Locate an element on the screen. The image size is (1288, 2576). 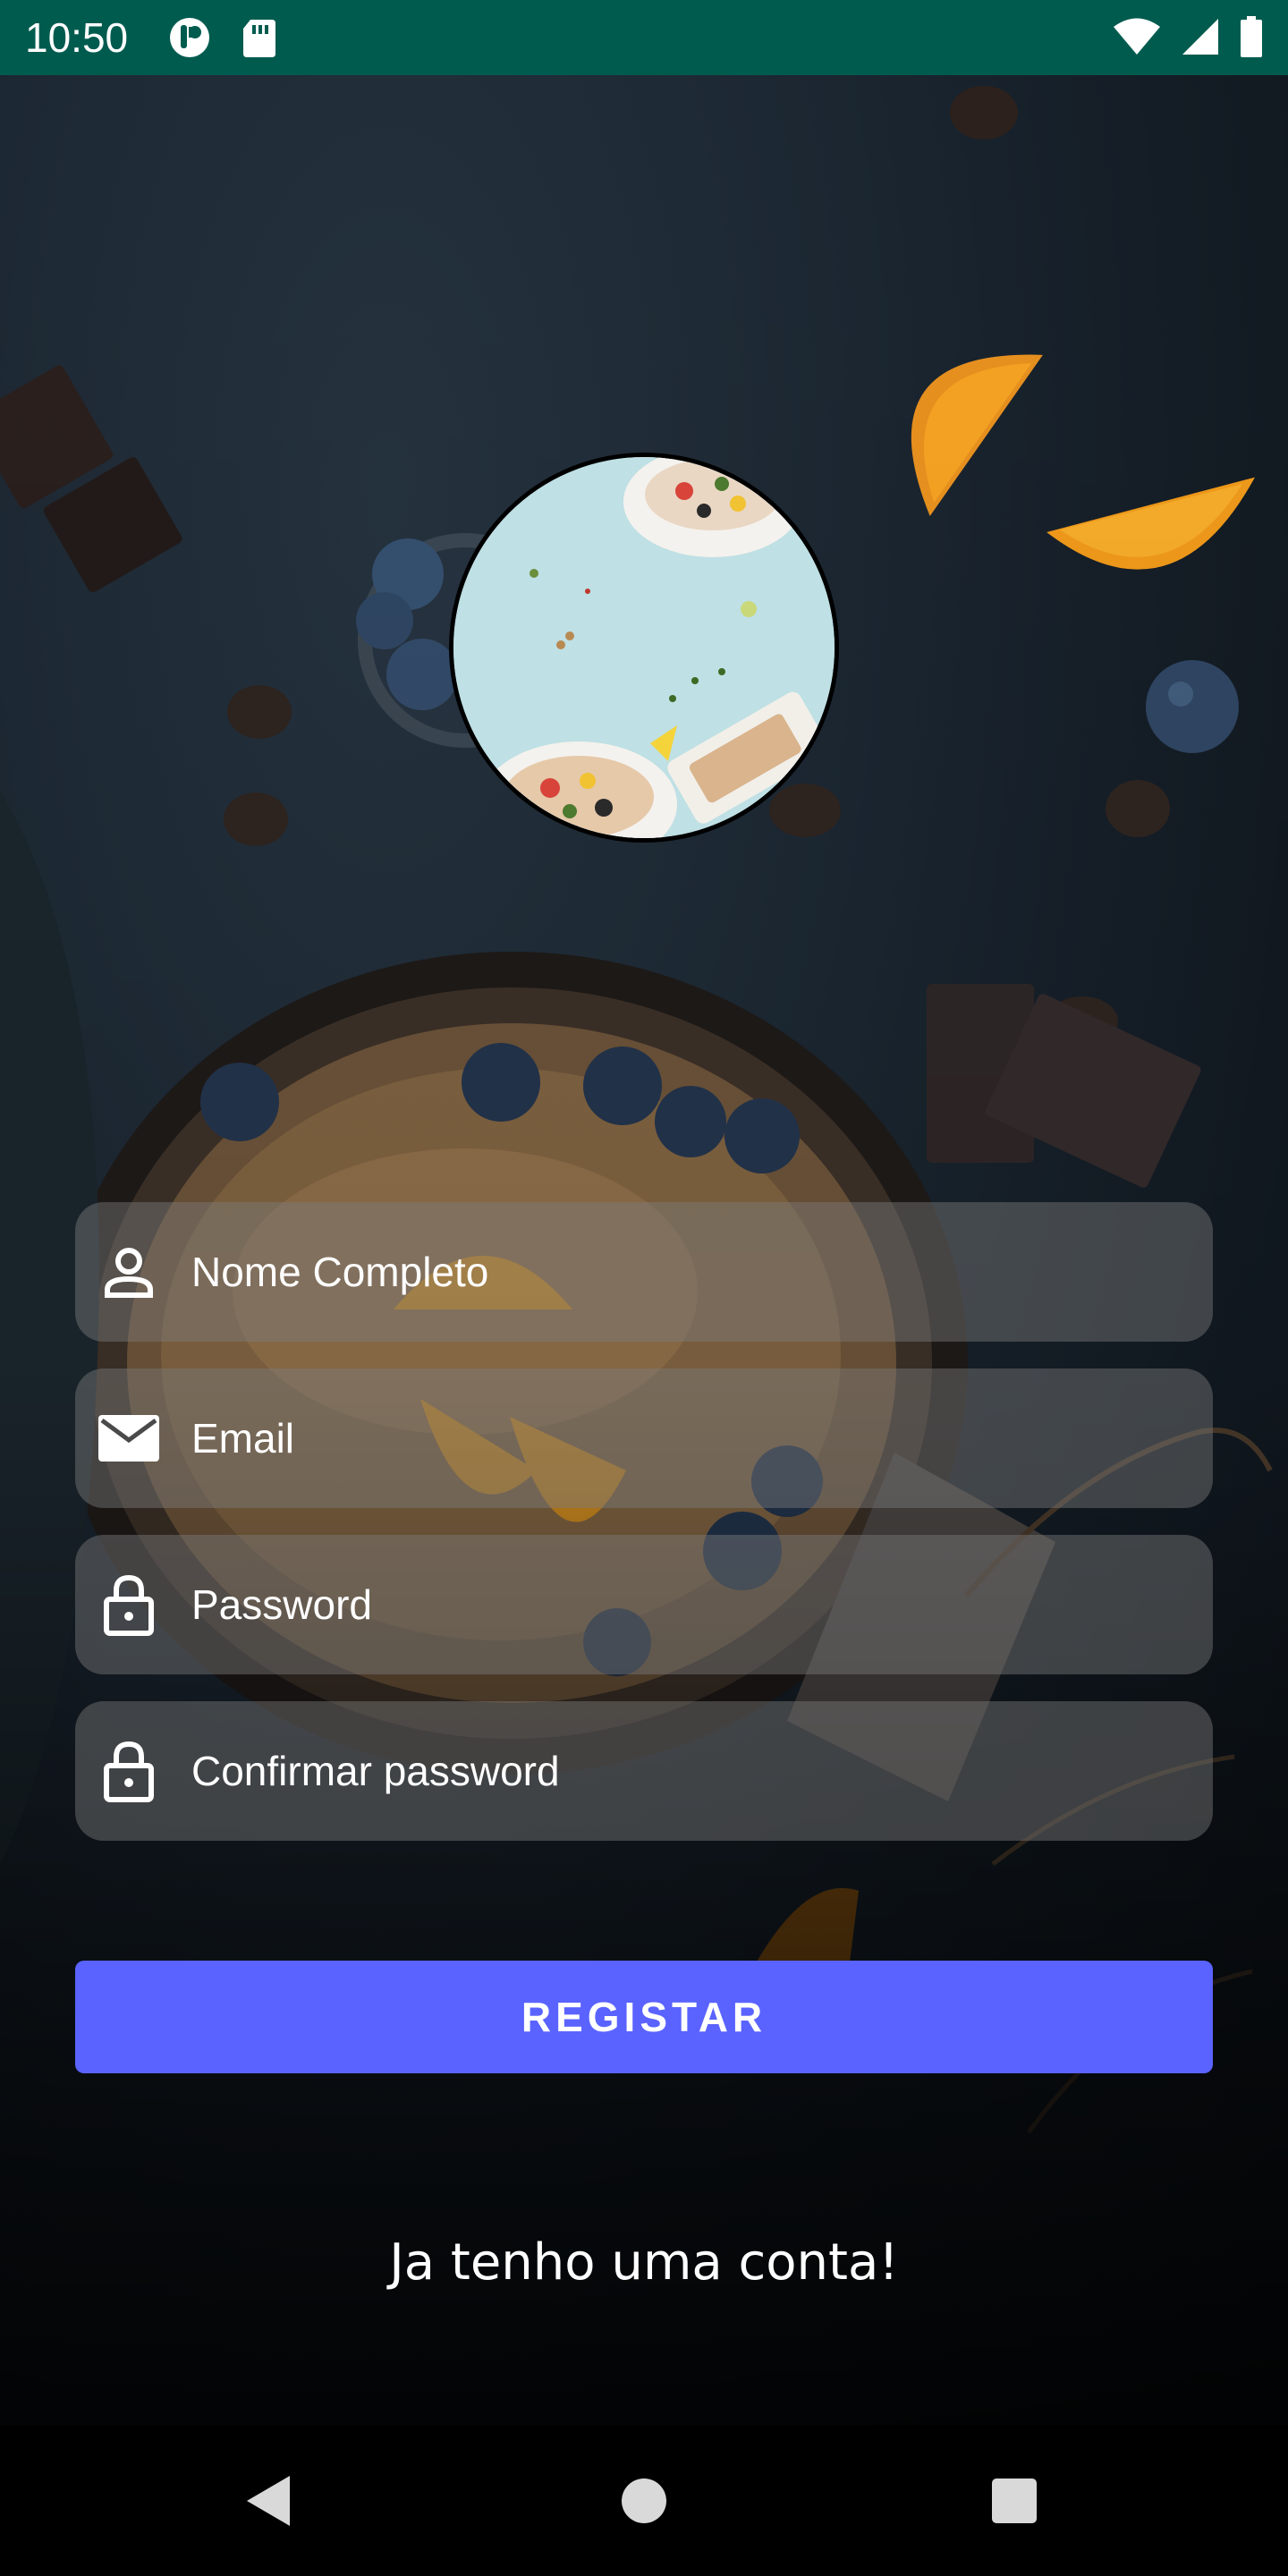
email-field is located at coordinates (644, 1438).